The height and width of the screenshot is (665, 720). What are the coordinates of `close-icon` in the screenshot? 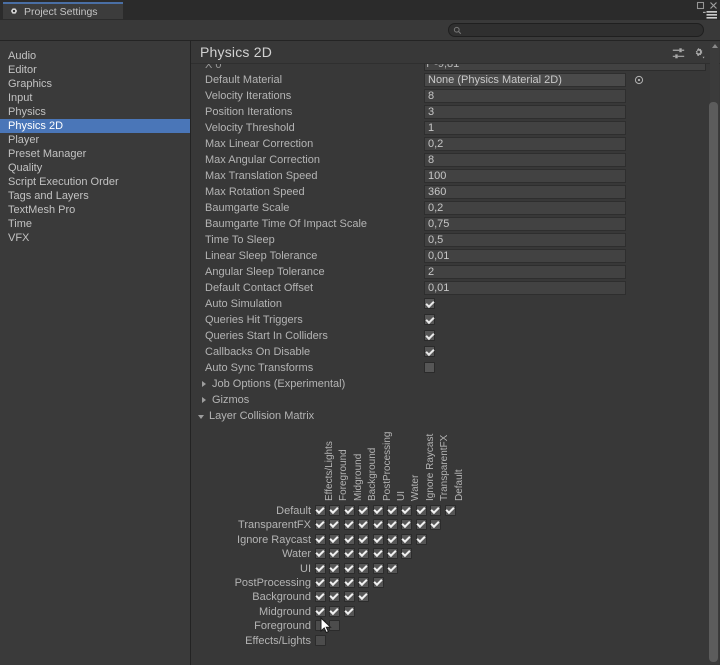 It's located at (713, 5).